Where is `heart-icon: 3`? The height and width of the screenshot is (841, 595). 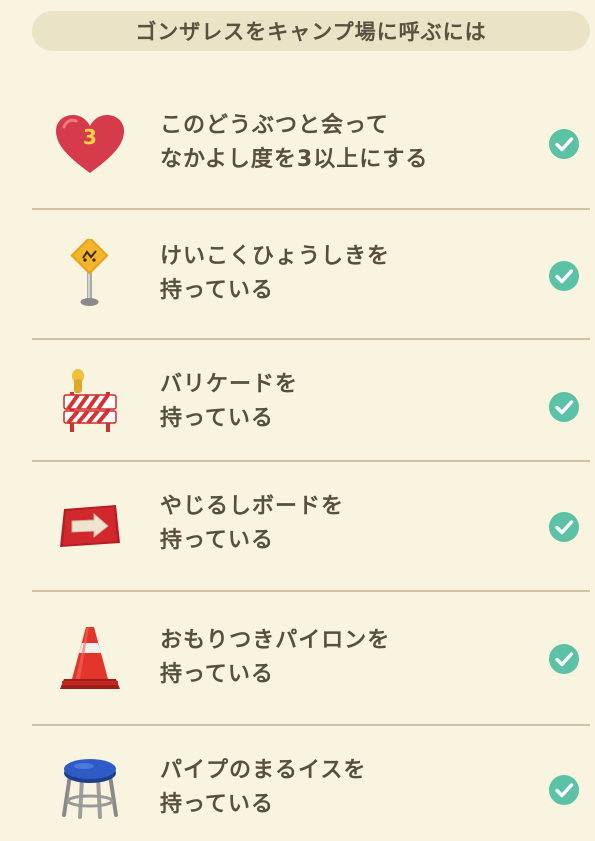 heart-icon: 3 is located at coordinates (90, 144).